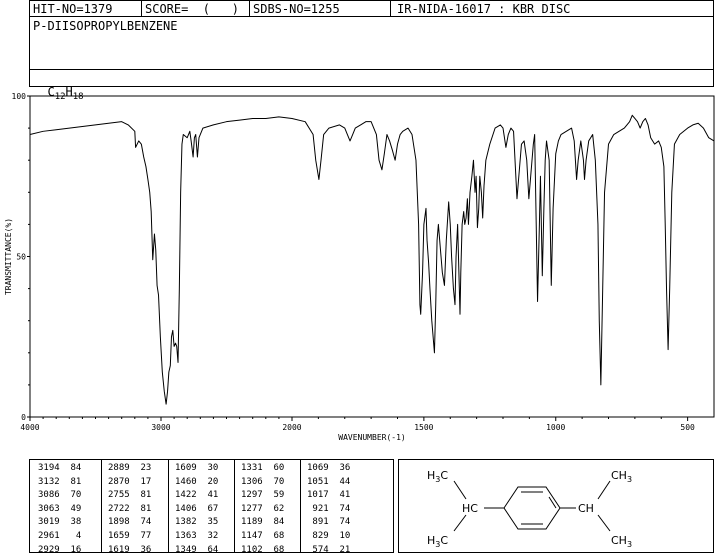 This screenshot has height=557, width=715. I want to click on peak-entry: 1297 59, so click(263, 495).